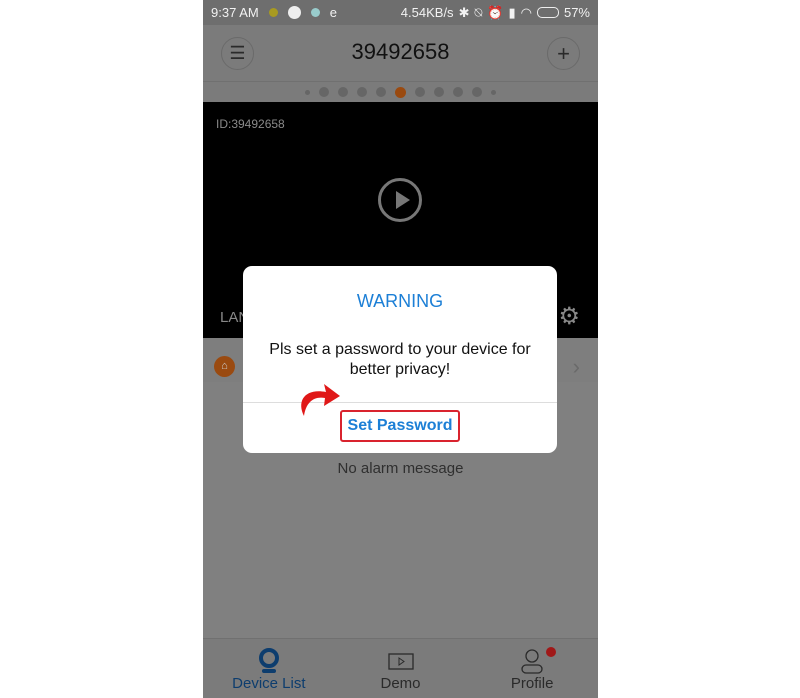 The image size is (800, 698). What do you see at coordinates (495, 12) in the screenshot?
I see `alarm-clock-icon: ⏰` at bounding box center [495, 12].